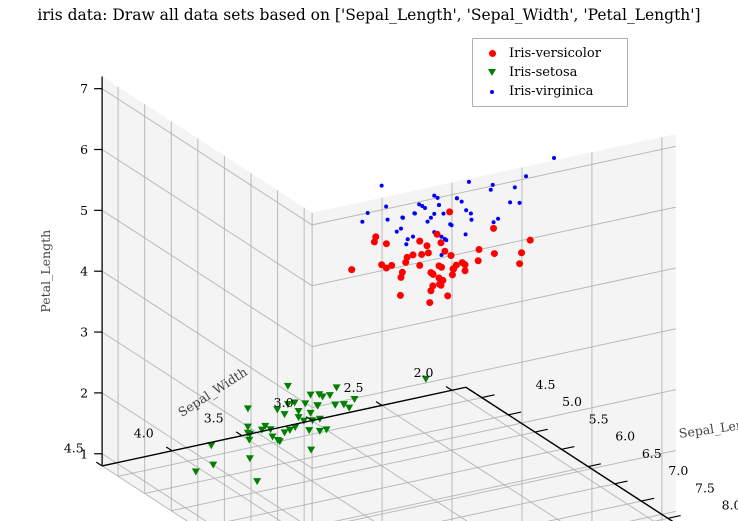 Image resolution: width=738 pixels, height=521 pixels. Describe the element at coordinates (705, 487) in the screenshot. I see `tick-label: 7.5` at that location.